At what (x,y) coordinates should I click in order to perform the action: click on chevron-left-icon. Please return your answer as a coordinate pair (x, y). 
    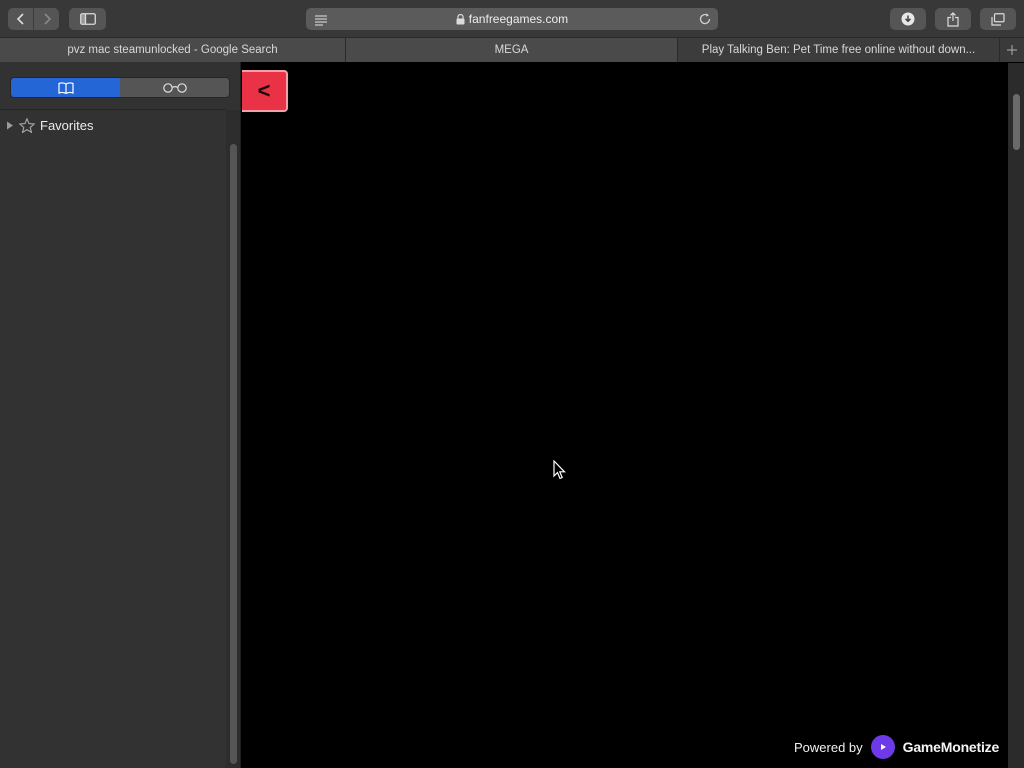
    Looking at the image, I should click on (20, 19).